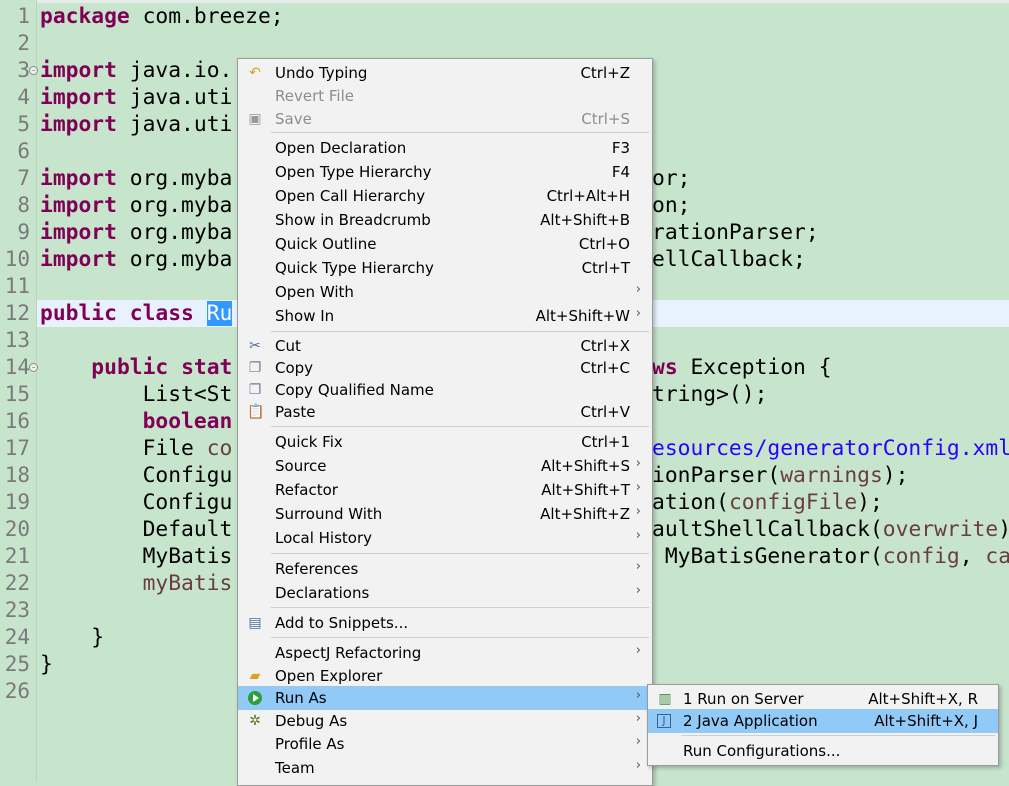  What do you see at coordinates (17, 583) in the screenshot?
I see `line-number: 22` at bounding box center [17, 583].